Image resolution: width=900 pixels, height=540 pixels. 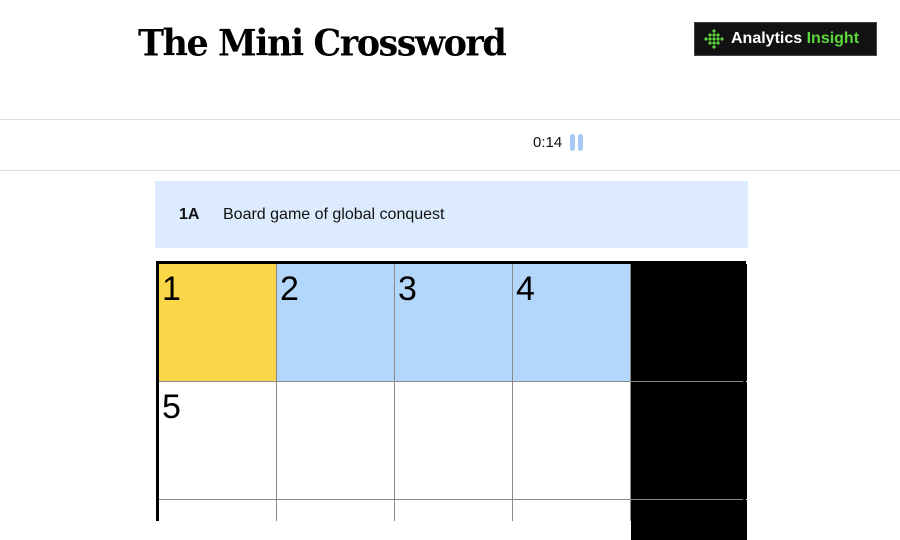 What do you see at coordinates (171, 407) in the screenshot?
I see `cell-number: 5` at bounding box center [171, 407].